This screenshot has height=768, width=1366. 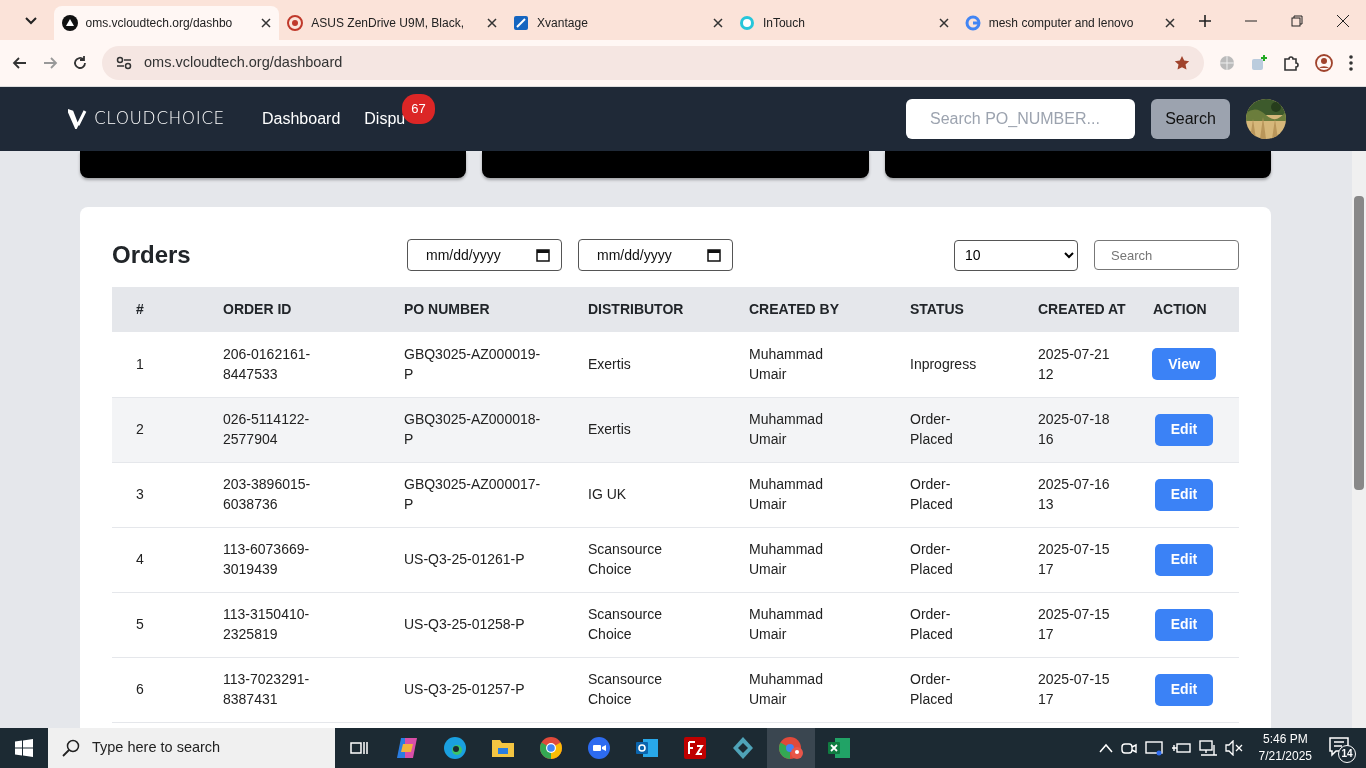 I want to click on profile-icon, so click(x=1324, y=63).